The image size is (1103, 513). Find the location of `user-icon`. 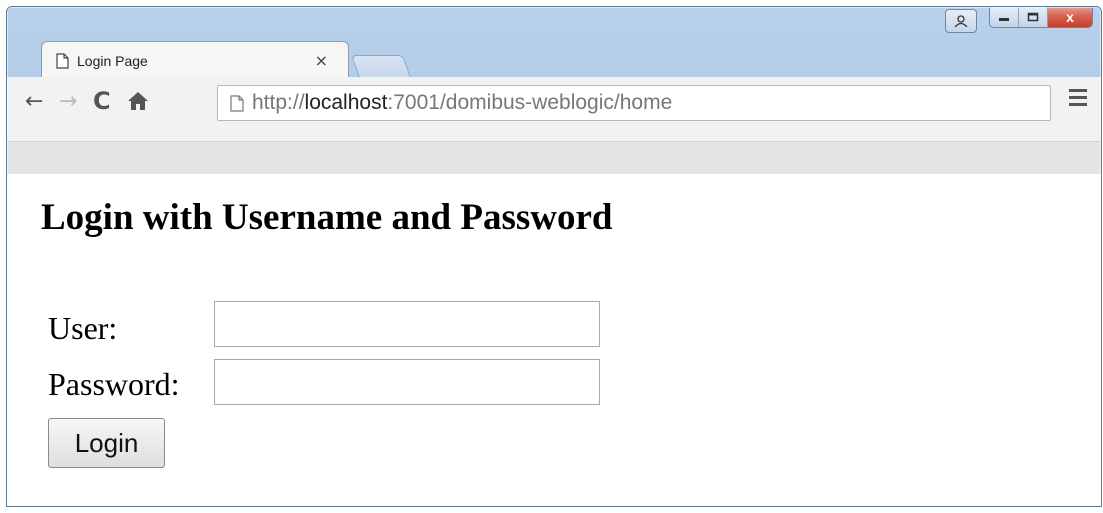

user-icon is located at coordinates (961, 21).